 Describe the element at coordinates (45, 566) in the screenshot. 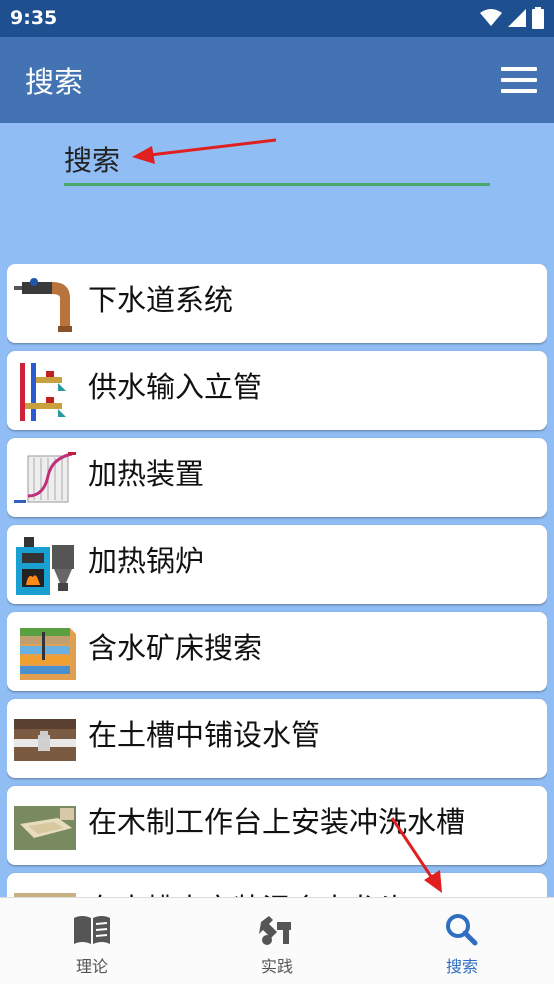

I see `boiler-icon` at that location.